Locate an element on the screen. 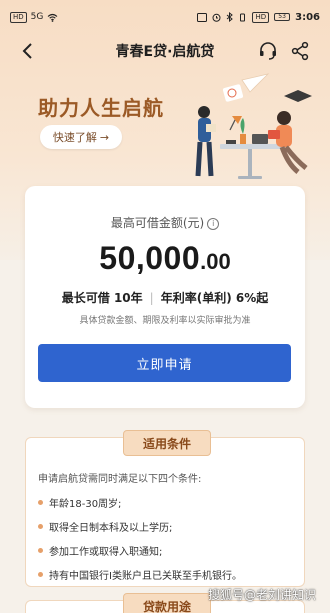 The width and height of the screenshot is (330, 613). status-left: HD 5G is located at coordinates (34, 17).